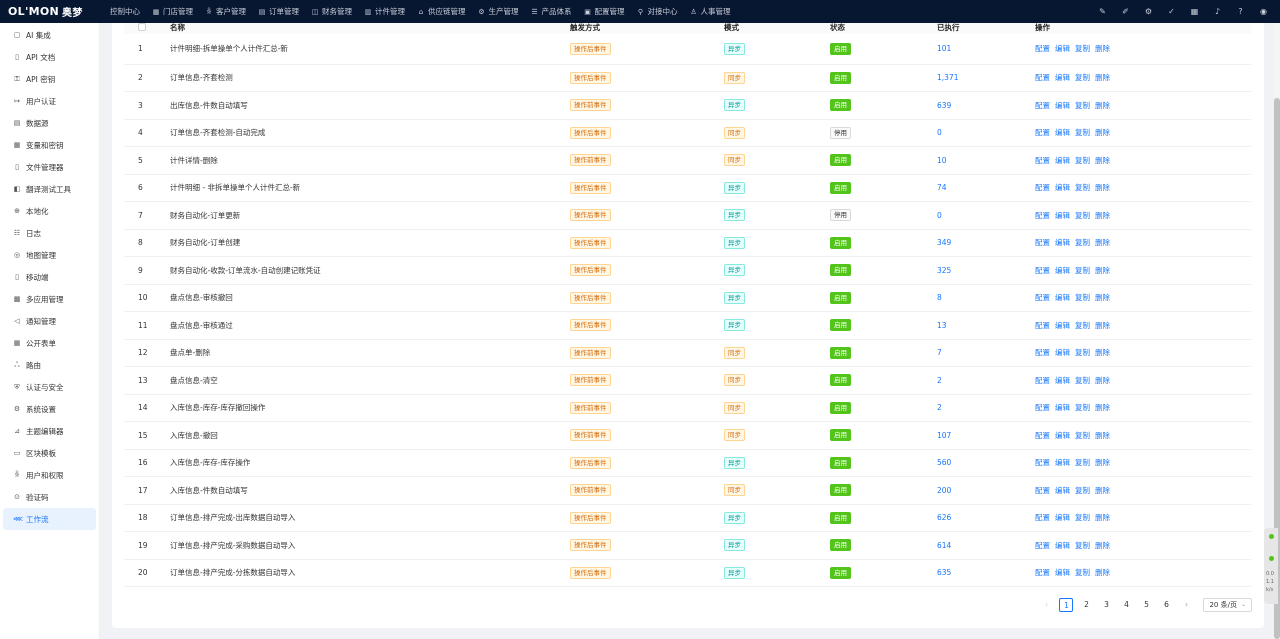 The image size is (1280, 639). What do you see at coordinates (947, 77) in the screenshot?
I see `executed-count-link: 1,371` at bounding box center [947, 77].